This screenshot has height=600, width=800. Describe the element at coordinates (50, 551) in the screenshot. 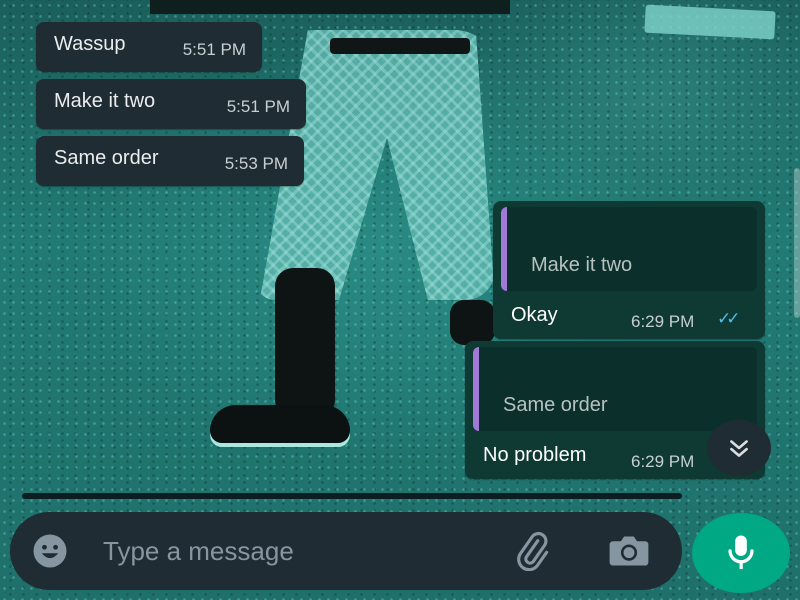

I see `emoji-icon` at that location.